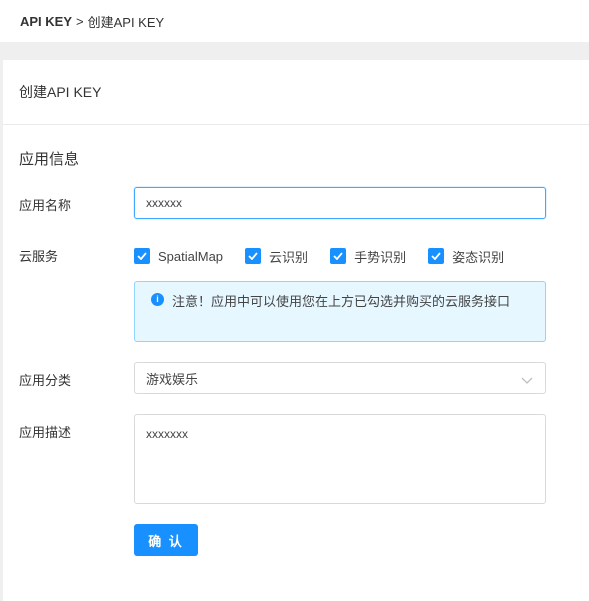 Image resolution: width=589 pixels, height=601 pixels. Describe the element at coordinates (478, 257) in the screenshot. I see `checkbox-label: 姿态识别` at that location.